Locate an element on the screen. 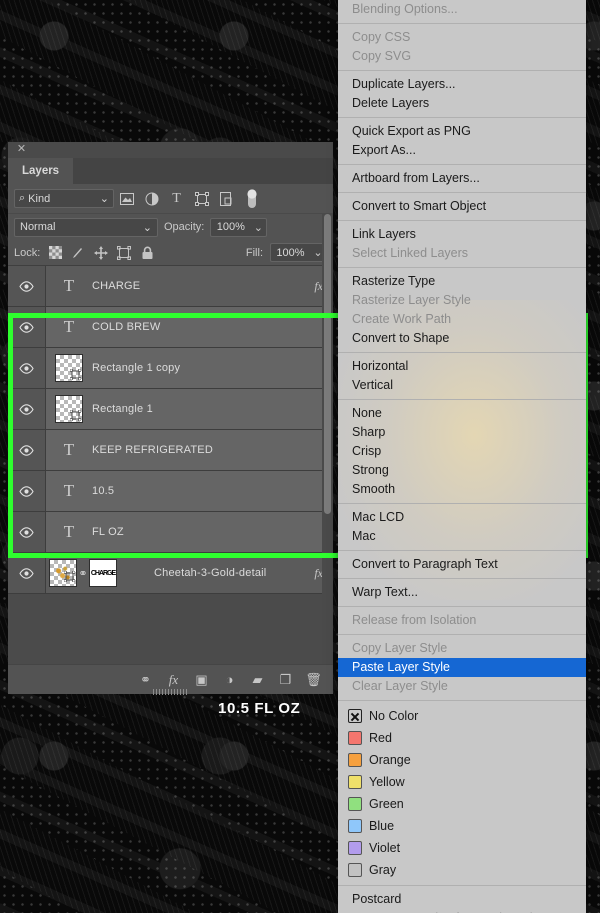  menu-item: Gray is located at coordinates (462, 870).